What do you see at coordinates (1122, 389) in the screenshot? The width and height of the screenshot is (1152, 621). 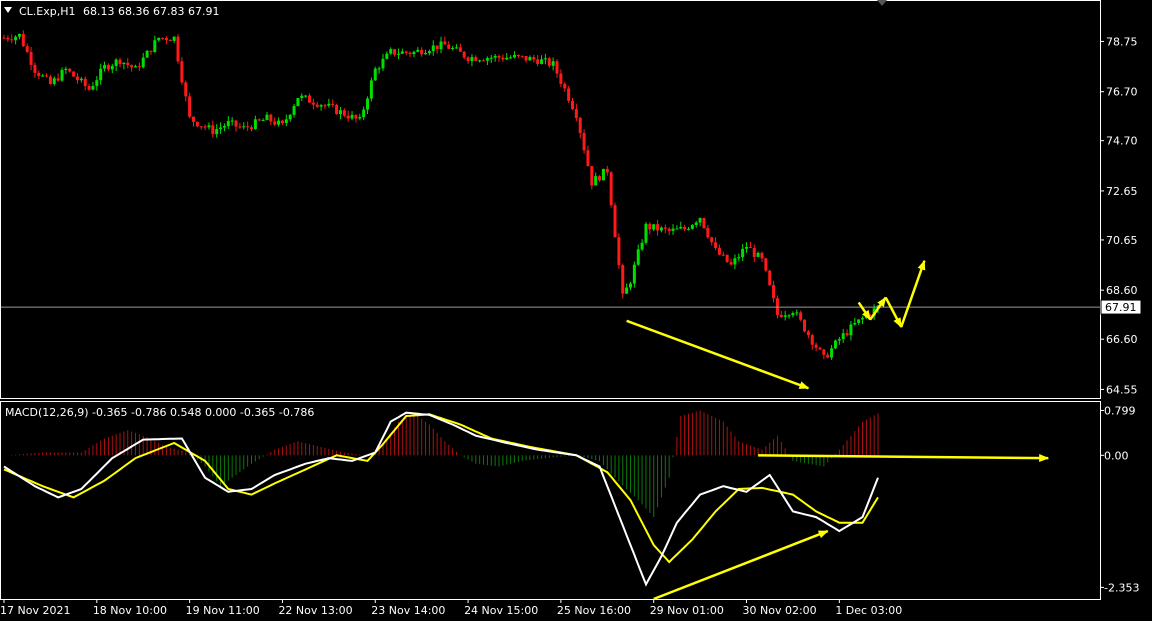 I see `price-tick-label: 64.55` at bounding box center [1122, 389].